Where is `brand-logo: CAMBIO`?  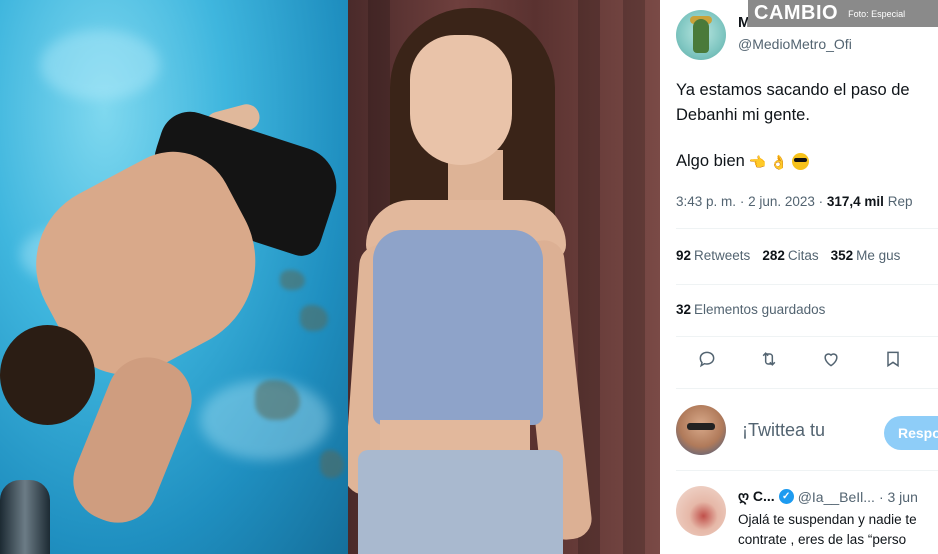 brand-logo: CAMBIO is located at coordinates (796, 13).